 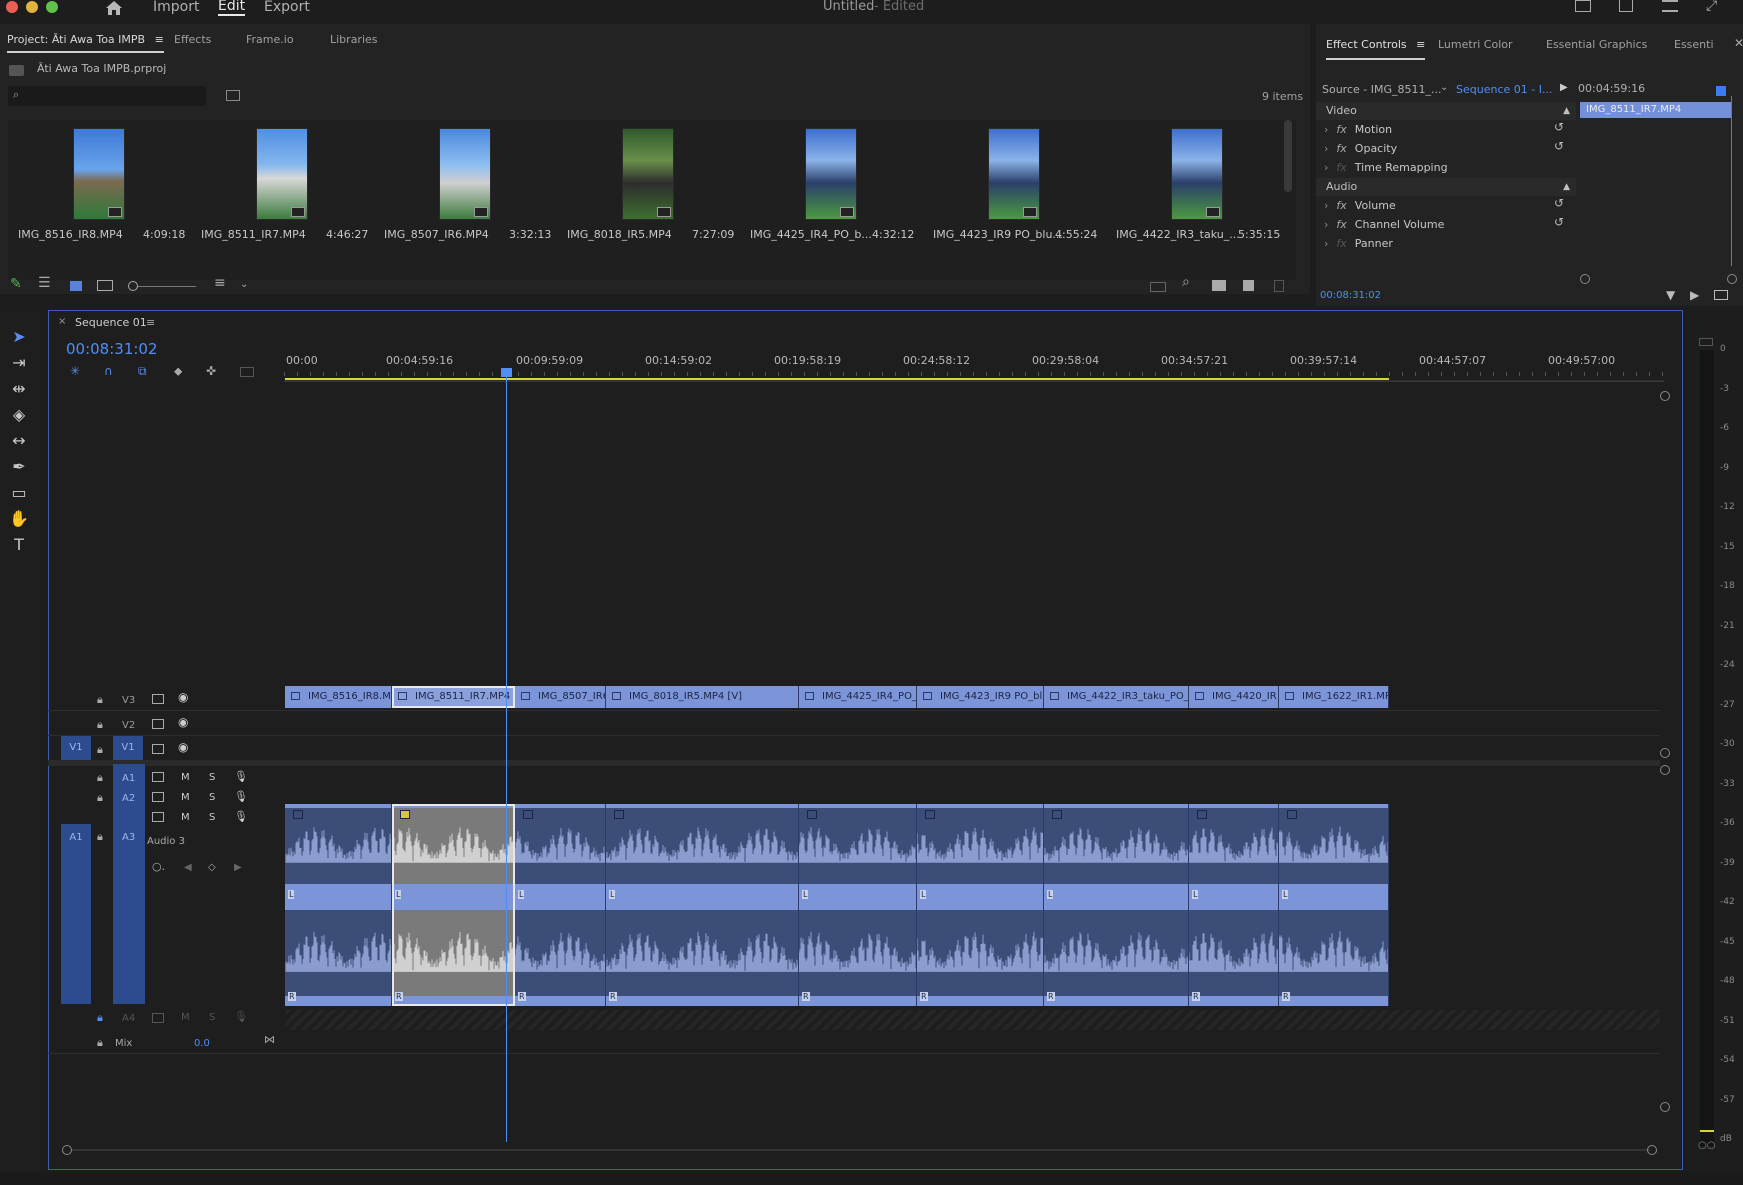 What do you see at coordinates (178, 371) in the screenshot?
I see `marker-icon: ⬥` at bounding box center [178, 371].